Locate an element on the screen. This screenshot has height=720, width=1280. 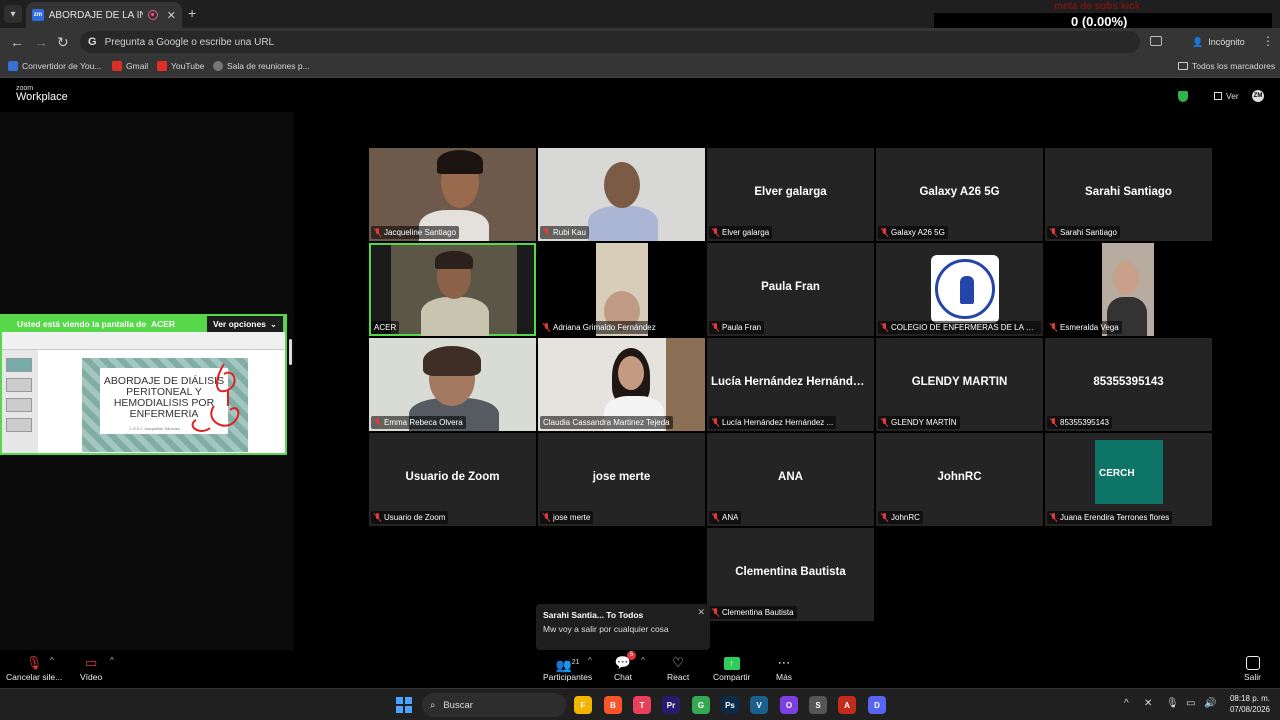
participant-name-label: jose merte is located at coordinates (567, 517).